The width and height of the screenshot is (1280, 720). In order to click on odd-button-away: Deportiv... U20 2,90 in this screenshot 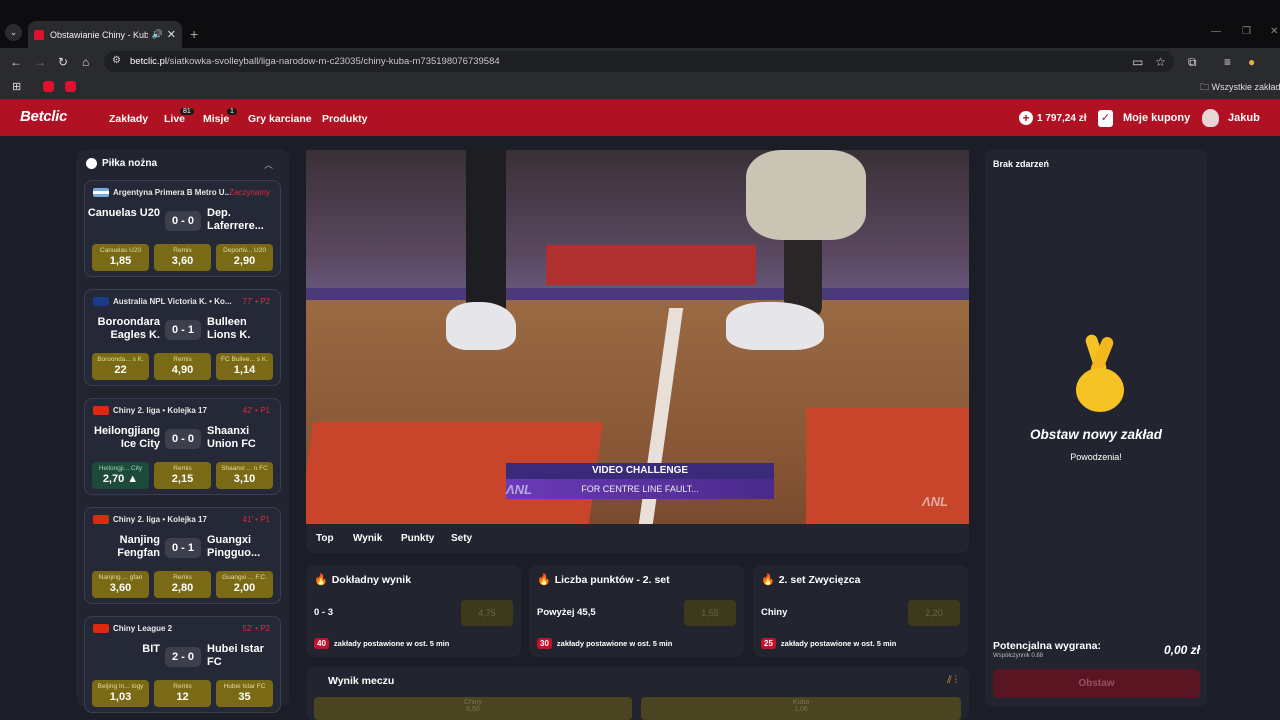, I will do `click(244, 257)`.